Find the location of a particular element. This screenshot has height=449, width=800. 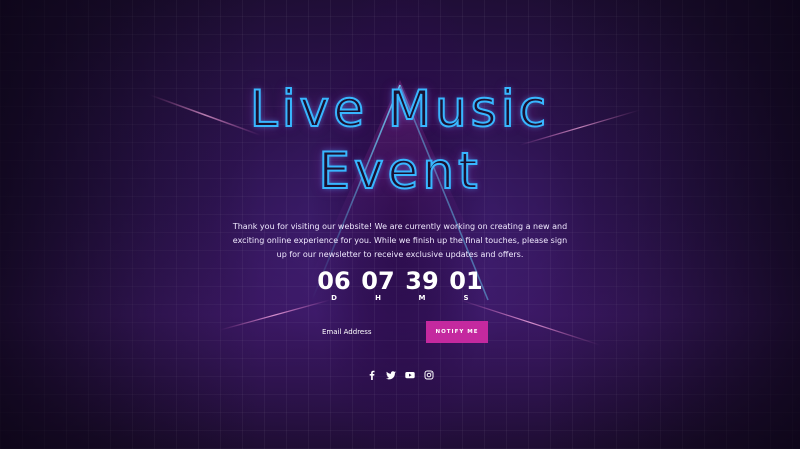

newsletter-form: NOTIFY ME is located at coordinates (400, 332).